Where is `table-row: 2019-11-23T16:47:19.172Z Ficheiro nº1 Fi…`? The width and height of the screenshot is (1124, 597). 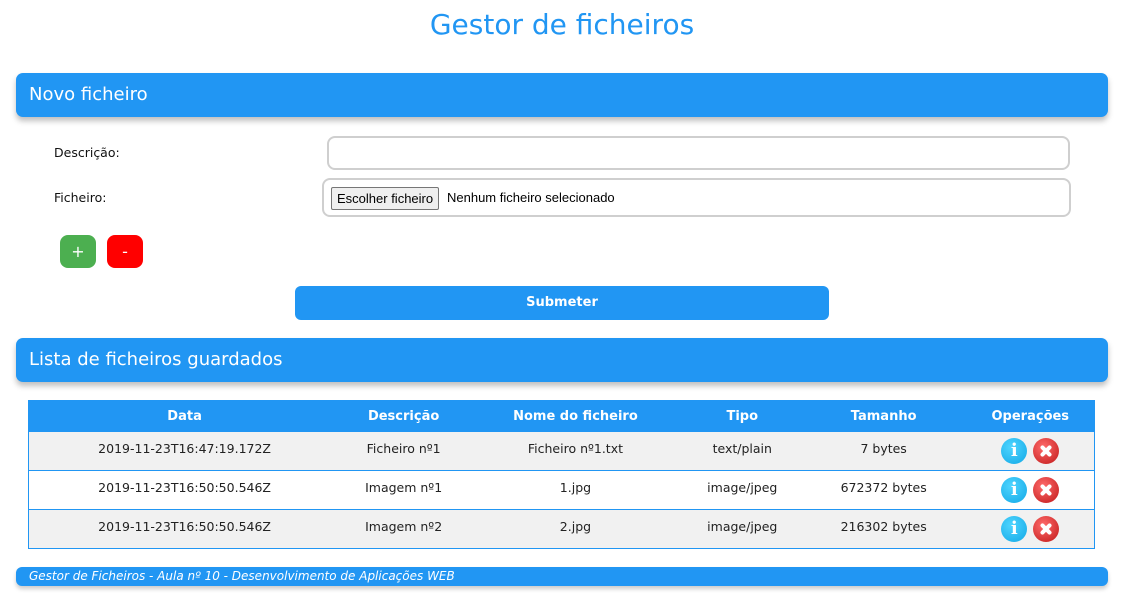 table-row: 2019-11-23T16:47:19.172Z Ficheiro nº1 Fi… is located at coordinates (561, 451).